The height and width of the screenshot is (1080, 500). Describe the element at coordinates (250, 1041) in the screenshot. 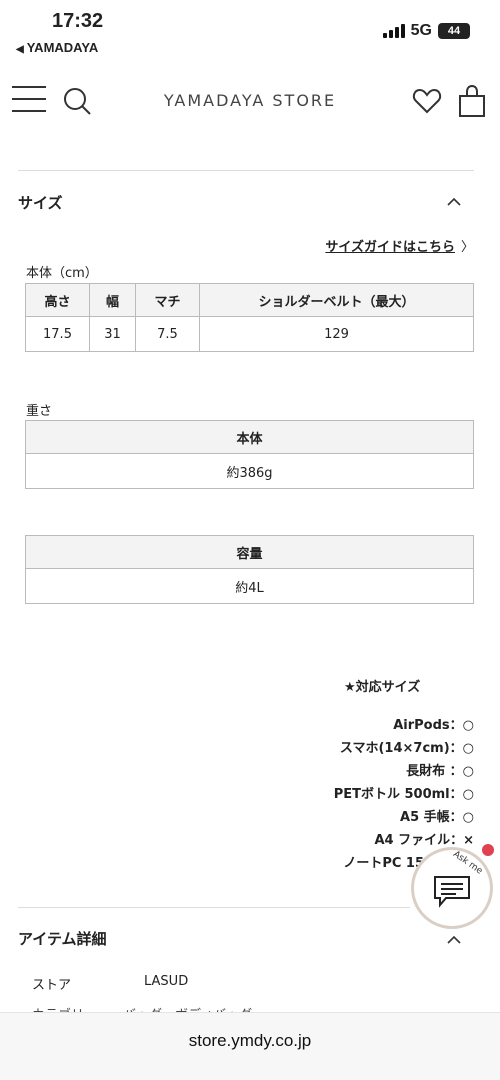

I see `url-text: store.ymdy.co.jp` at that location.